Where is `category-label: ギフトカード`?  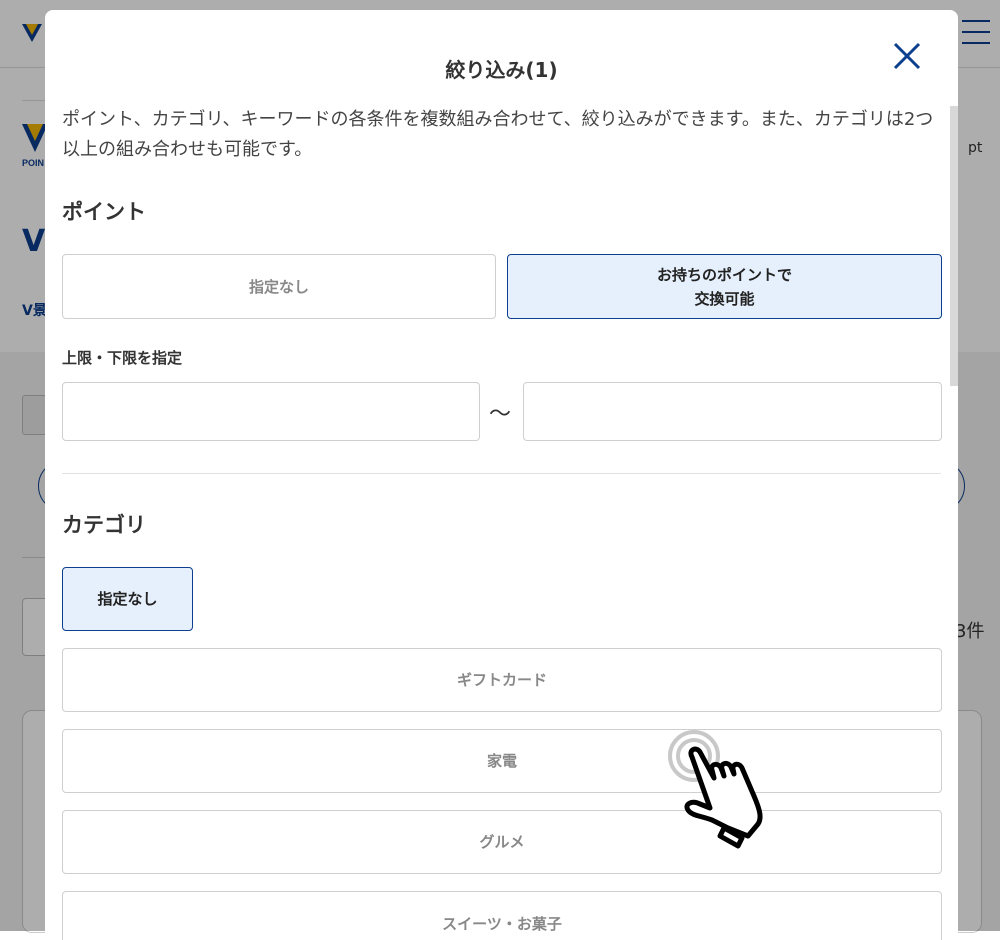 category-label: ギフトカード is located at coordinates (501, 680).